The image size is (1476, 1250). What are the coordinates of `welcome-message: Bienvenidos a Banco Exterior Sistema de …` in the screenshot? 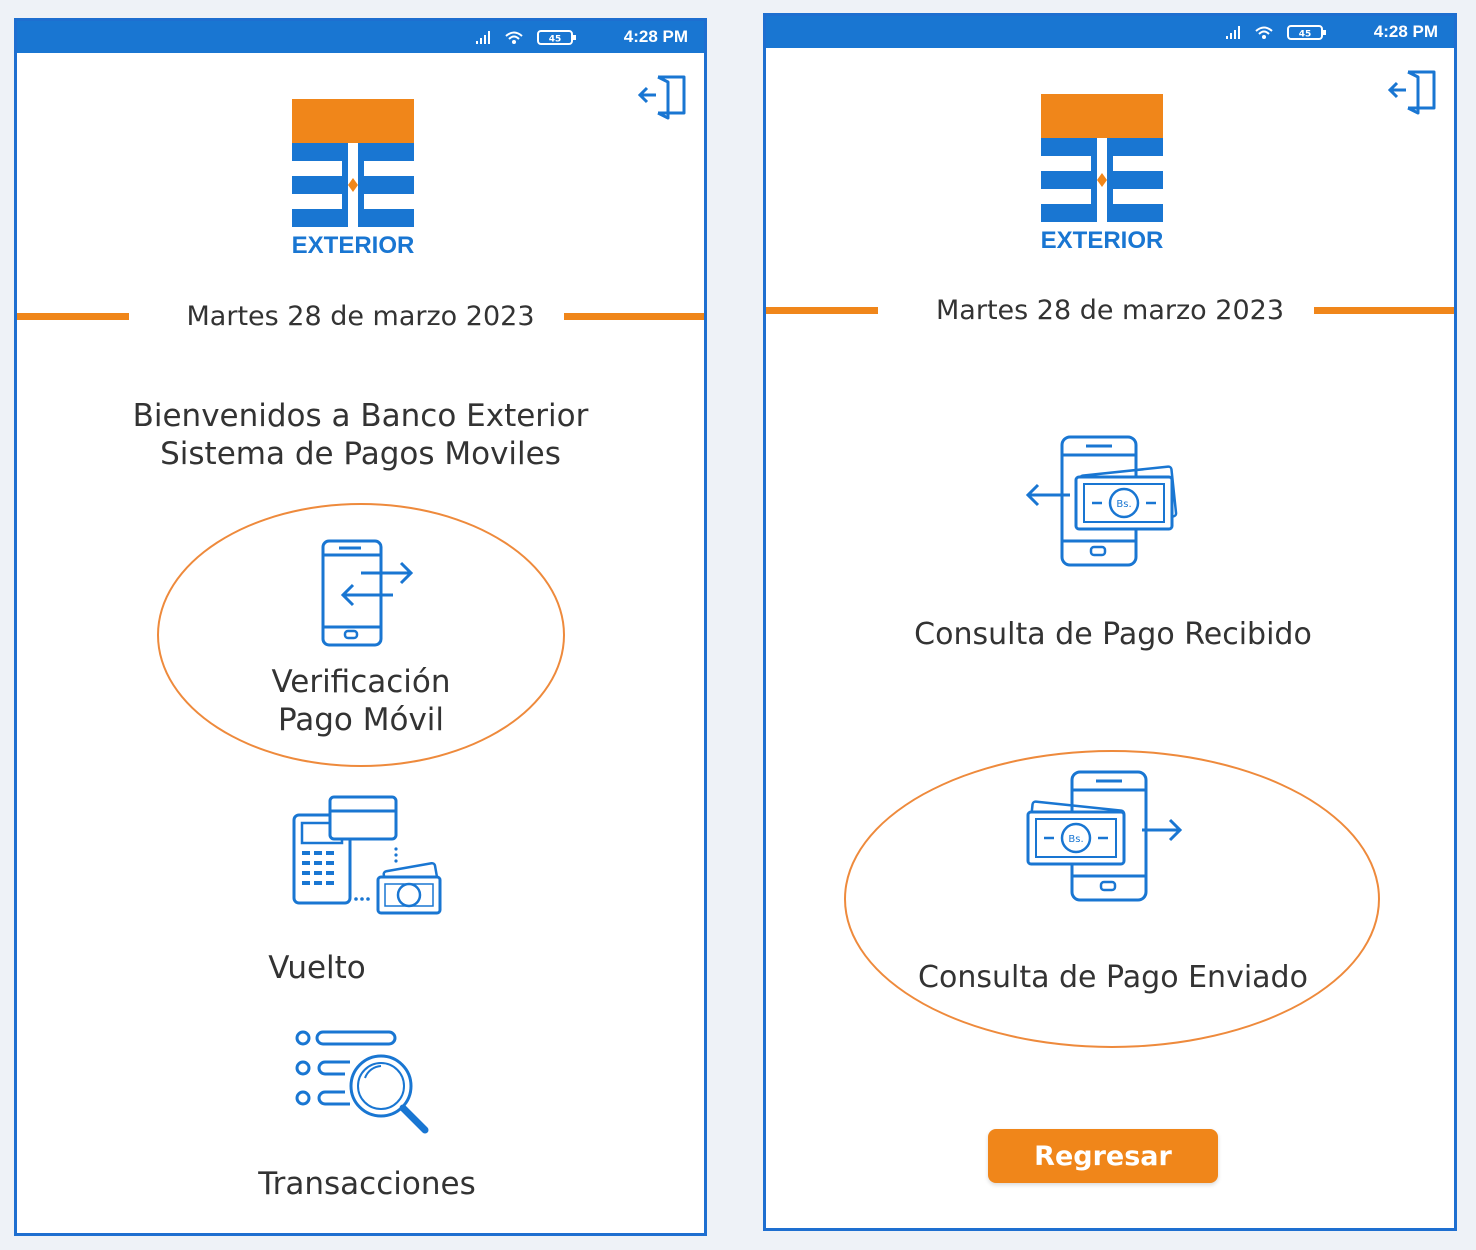 It's located at (360, 435).